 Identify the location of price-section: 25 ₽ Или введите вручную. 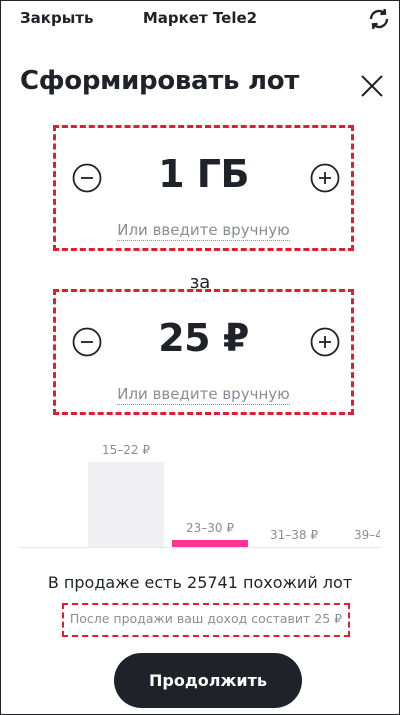
(203, 352).